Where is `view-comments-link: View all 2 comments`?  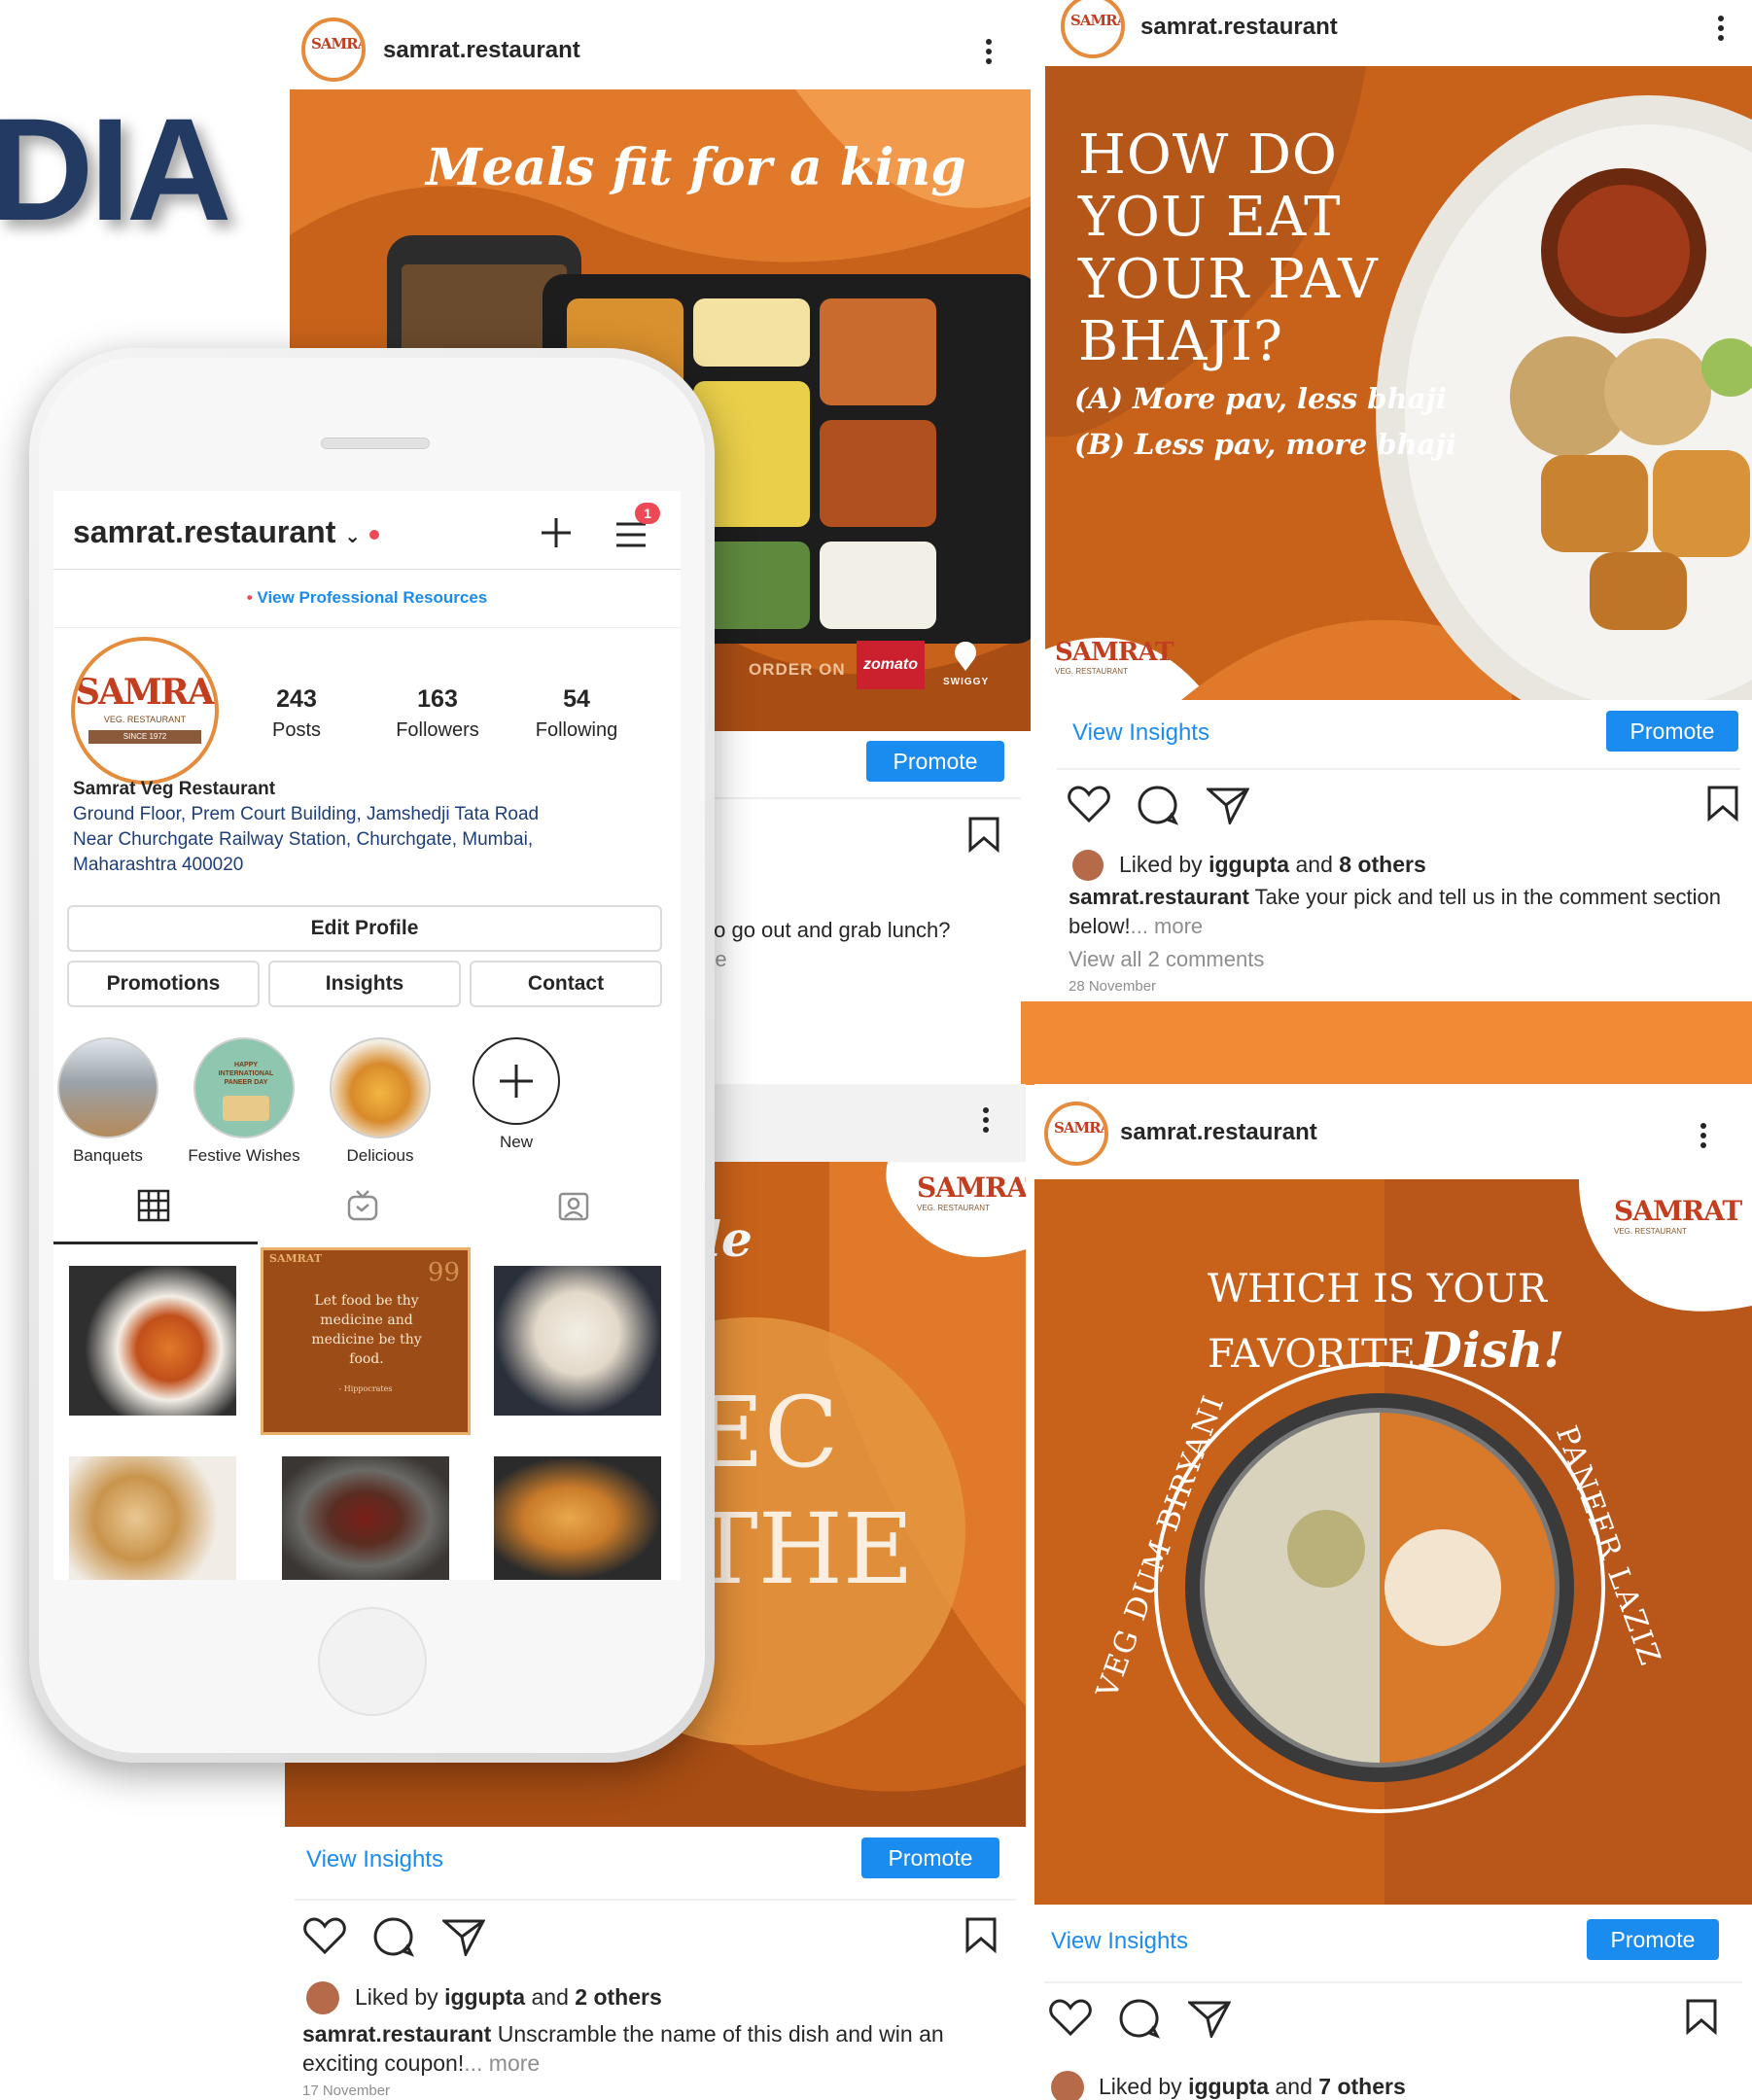 view-comments-link: View all 2 comments is located at coordinates (1166, 959).